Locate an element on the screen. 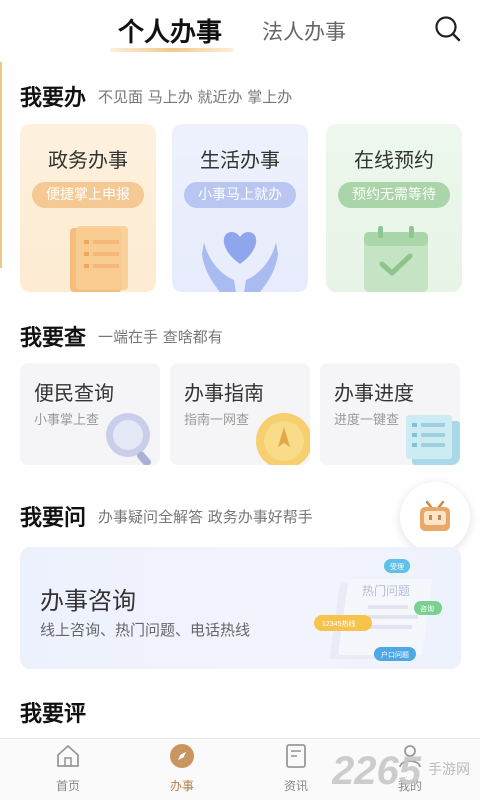  card-subtitle: 线上咨询、热门问题、电话热线 is located at coordinates (145, 630).